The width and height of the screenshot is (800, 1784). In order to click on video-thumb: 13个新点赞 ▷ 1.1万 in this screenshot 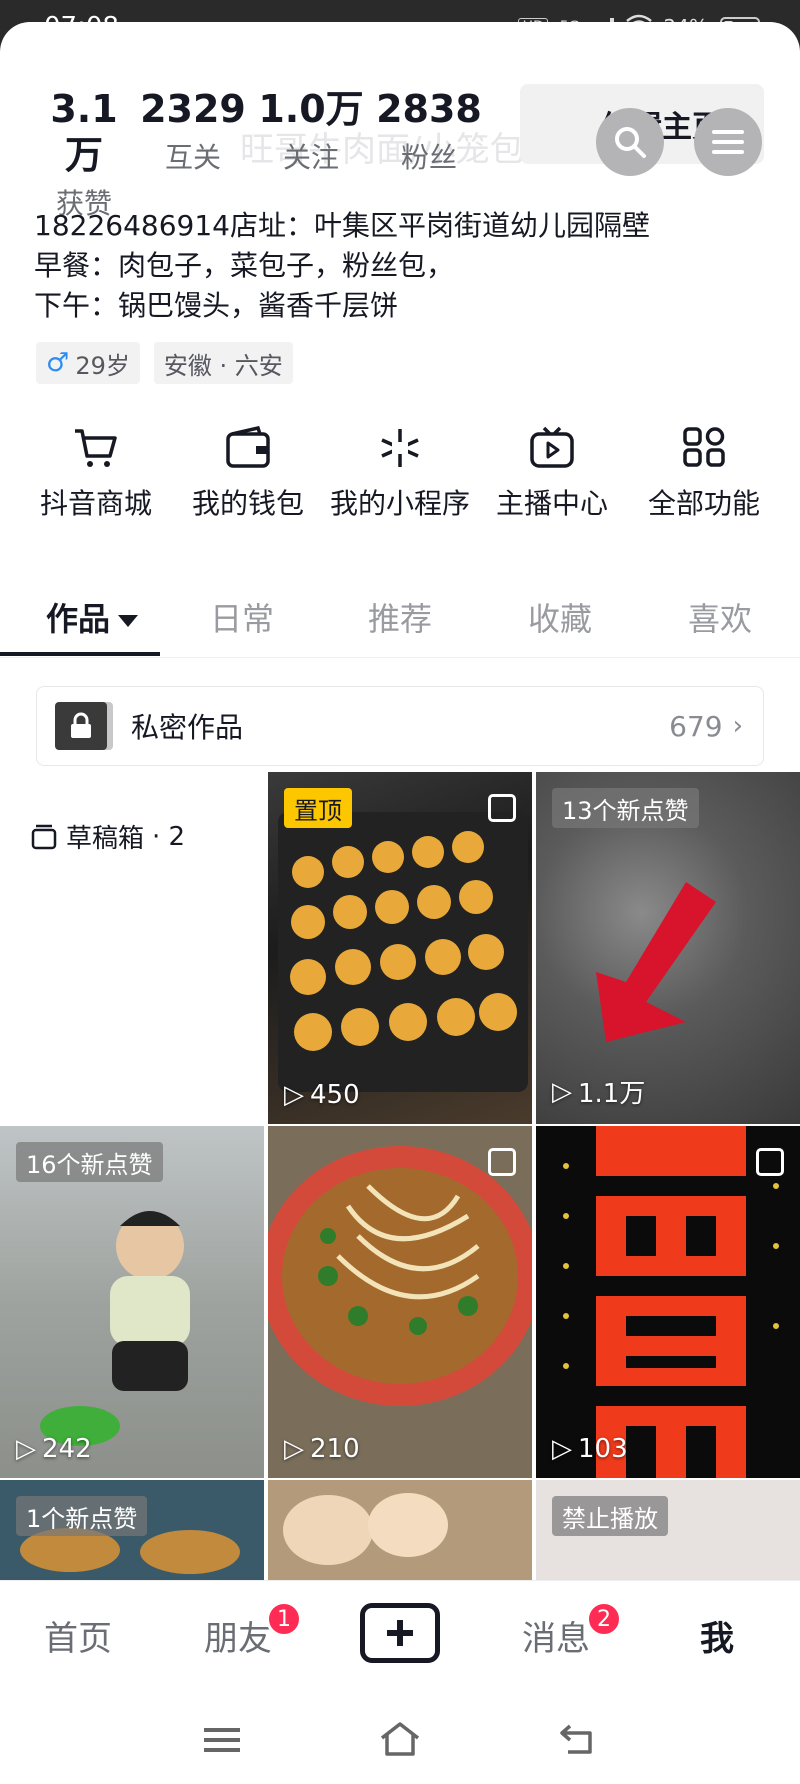, I will do `click(668, 948)`.